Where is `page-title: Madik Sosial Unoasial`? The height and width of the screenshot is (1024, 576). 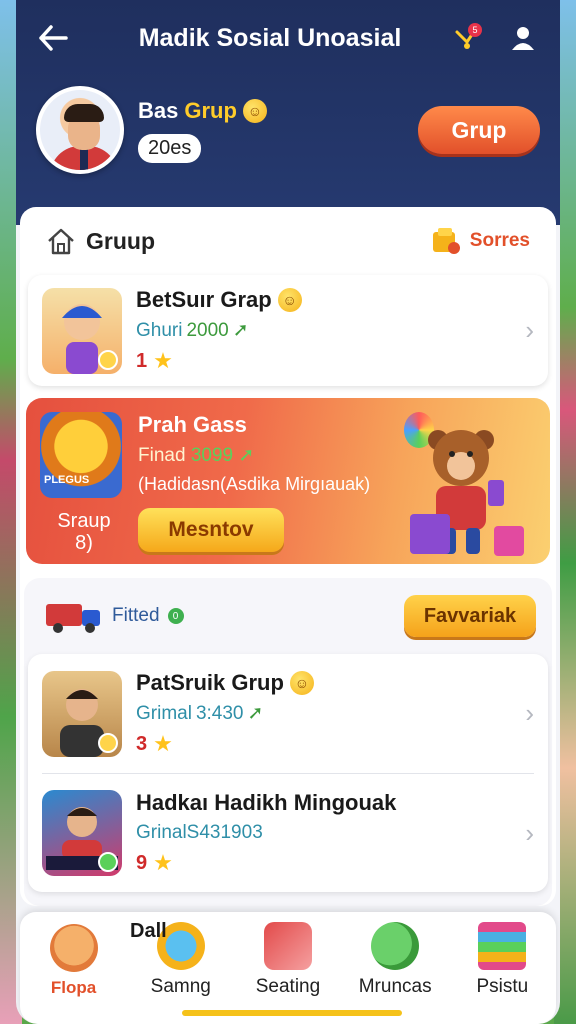
page-title: Madik Sosial Unoasial is located at coordinates (270, 37).